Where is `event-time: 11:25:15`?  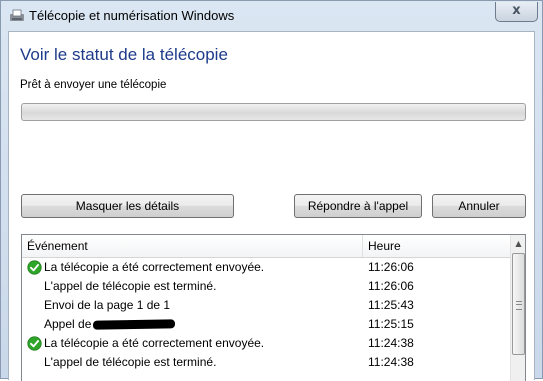 event-time: 11:25:15 is located at coordinates (391, 324).